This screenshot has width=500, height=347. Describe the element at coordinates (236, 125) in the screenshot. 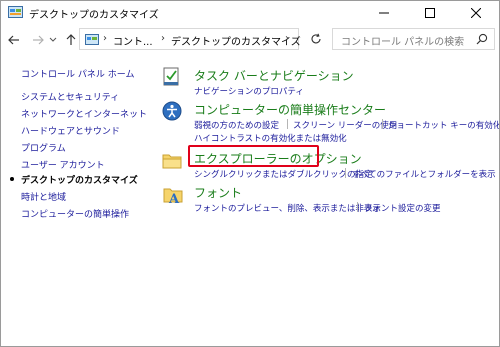

I see `link-low-vision-settings: 弱視の方のための設定` at that location.